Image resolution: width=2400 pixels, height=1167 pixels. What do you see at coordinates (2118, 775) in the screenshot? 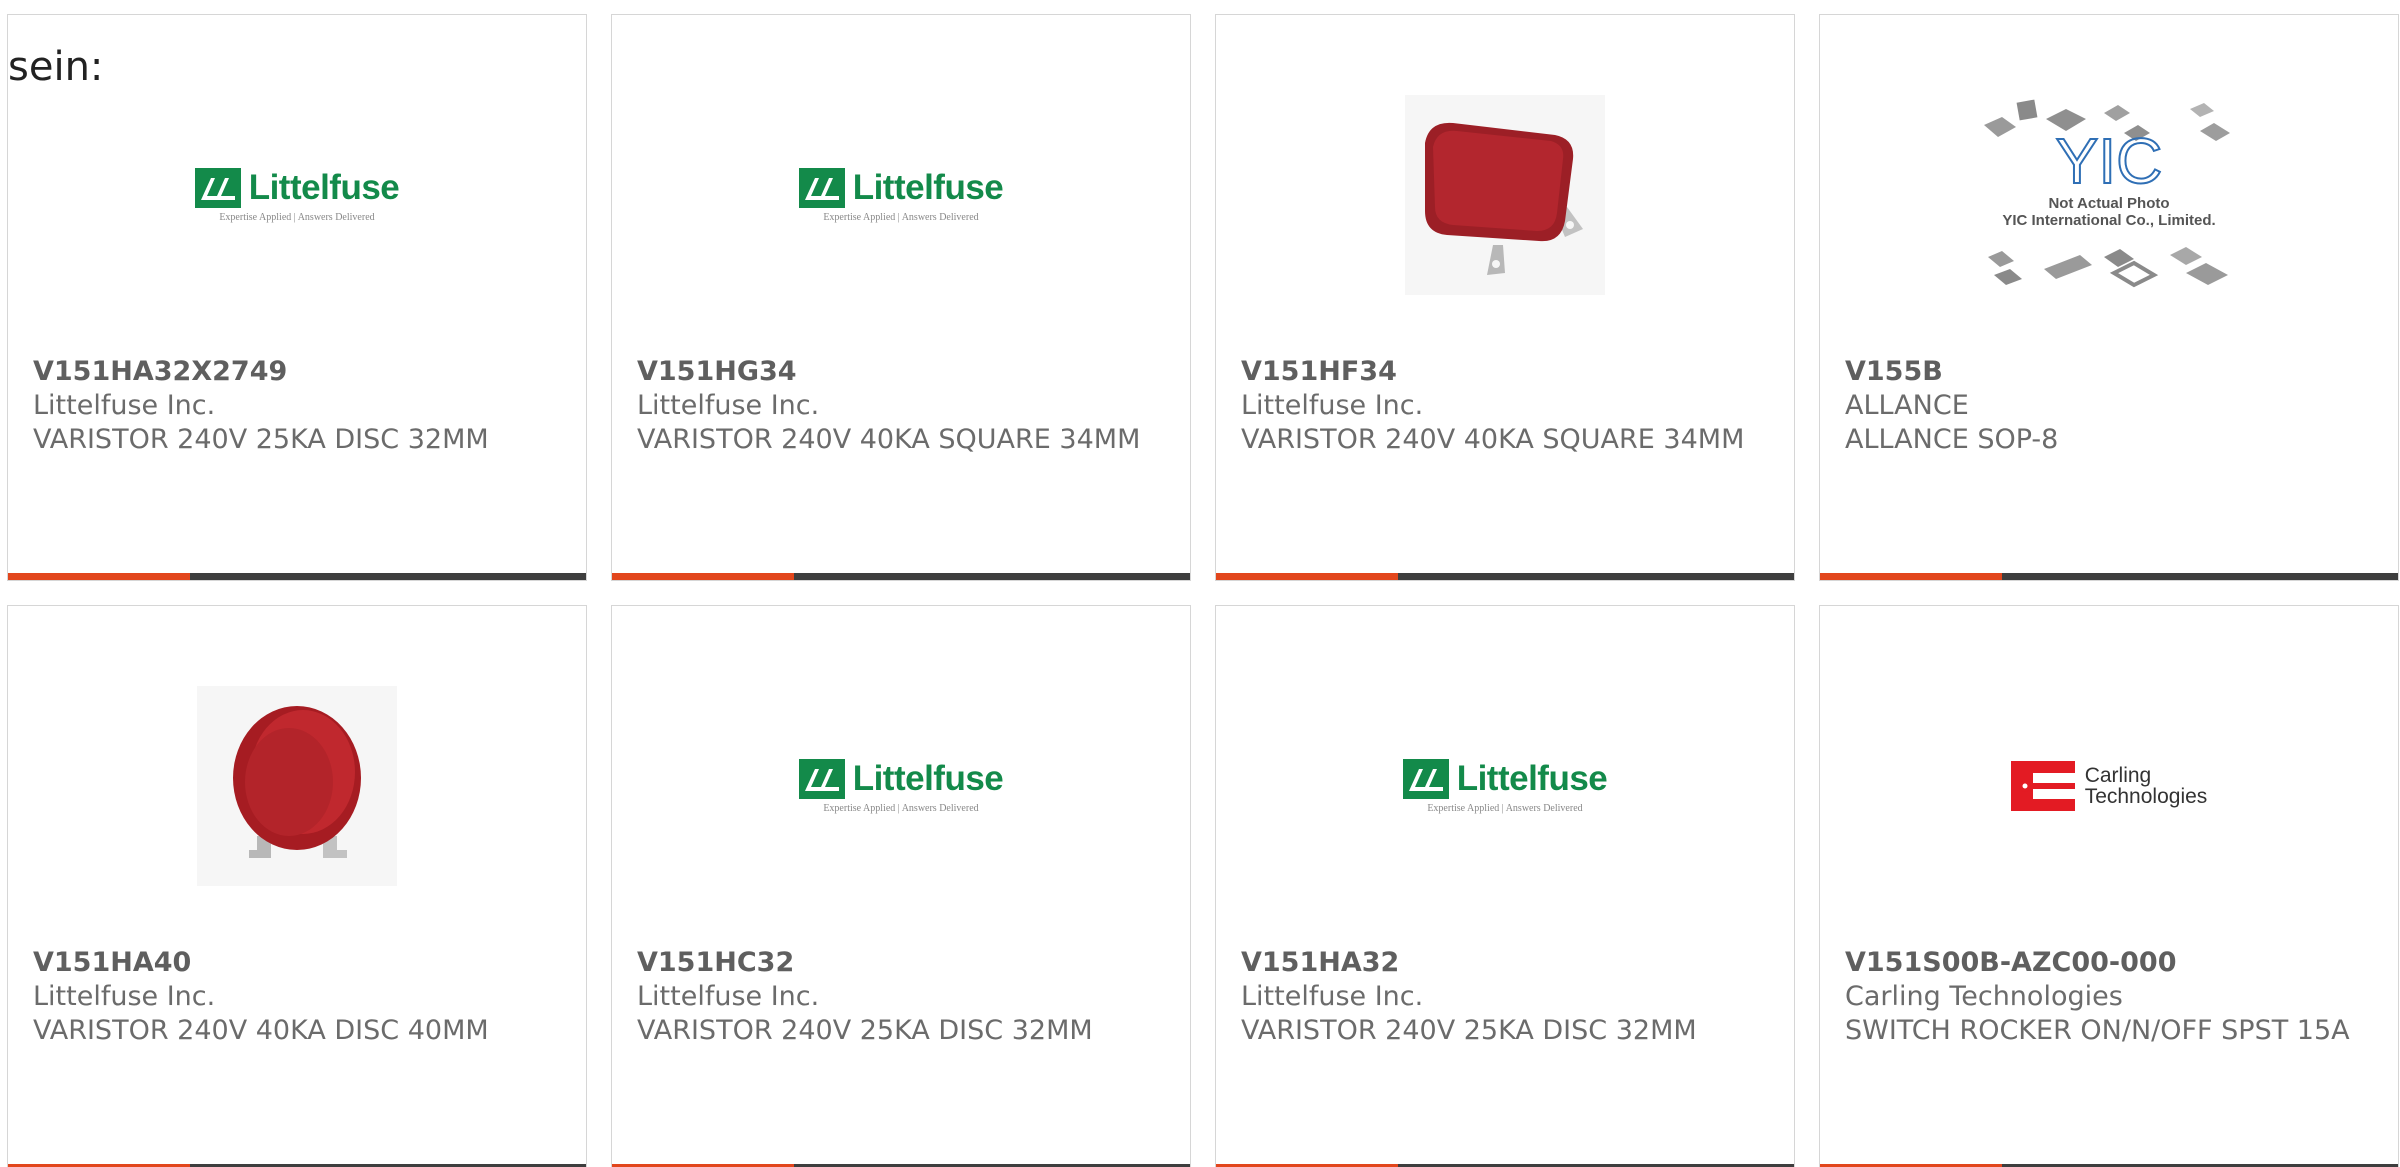
I see `carling-name-line1: Carling` at bounding box center [2118, 775].